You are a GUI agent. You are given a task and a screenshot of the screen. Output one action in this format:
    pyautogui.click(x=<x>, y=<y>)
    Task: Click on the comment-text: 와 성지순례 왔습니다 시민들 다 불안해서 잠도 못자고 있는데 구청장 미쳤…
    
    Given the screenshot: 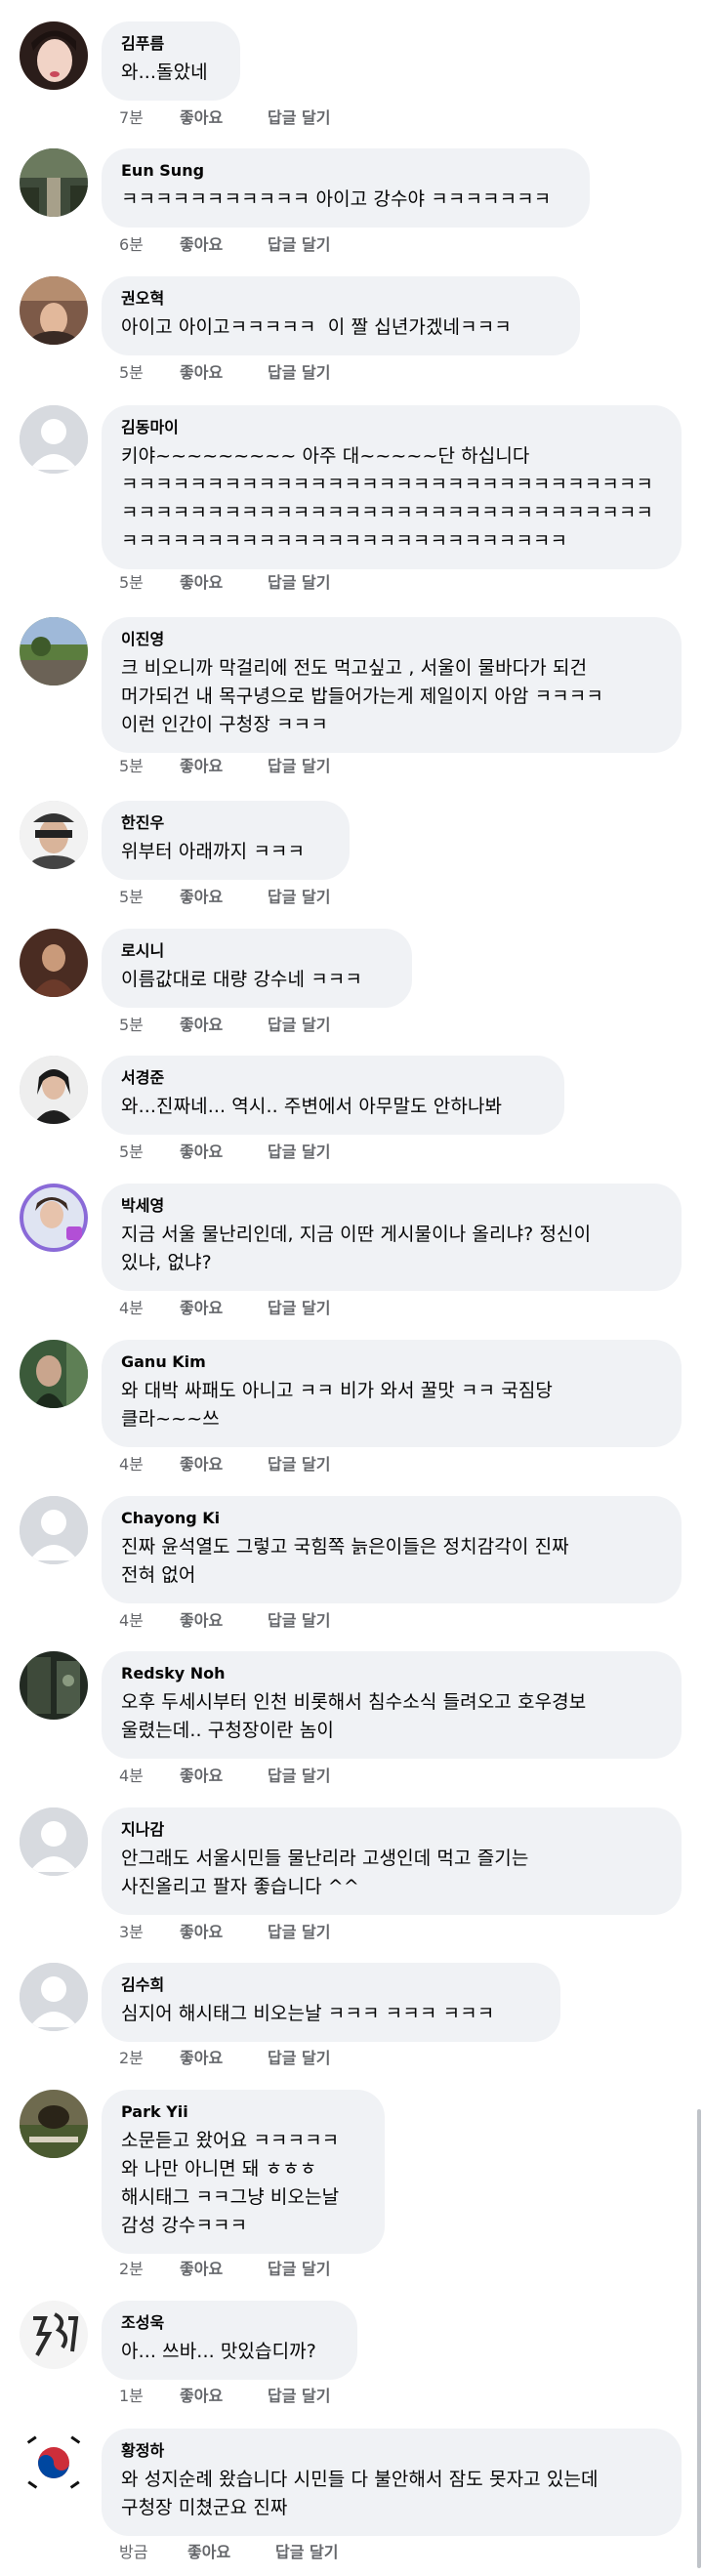 What is the action you would take?
    pyautogui.click(x=360, y=2493)
    